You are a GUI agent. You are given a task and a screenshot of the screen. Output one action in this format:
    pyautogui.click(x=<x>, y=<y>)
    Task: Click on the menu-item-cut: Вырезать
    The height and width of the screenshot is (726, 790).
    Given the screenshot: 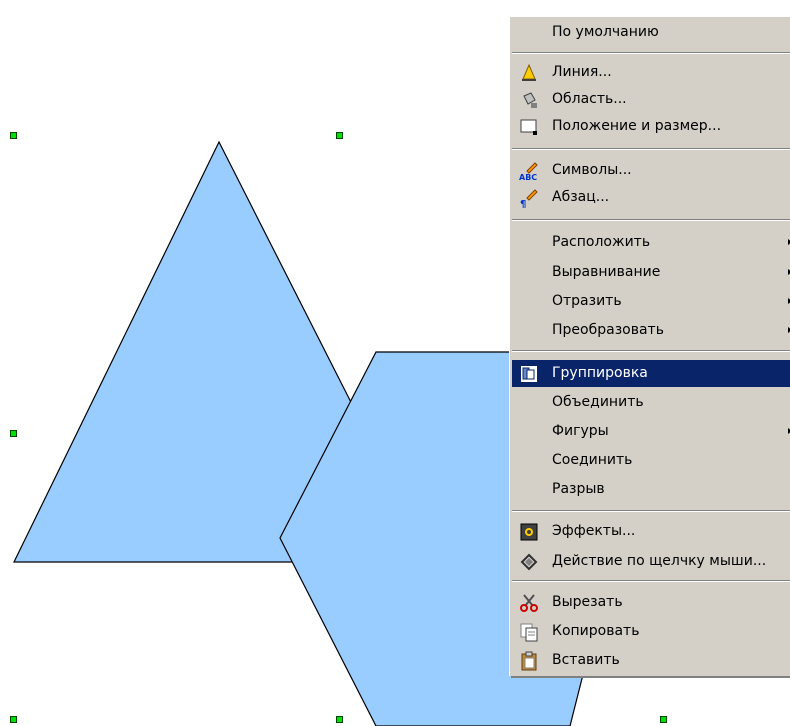 What is the action you would take?
    pyautogui.click(x=651, y=602)
    